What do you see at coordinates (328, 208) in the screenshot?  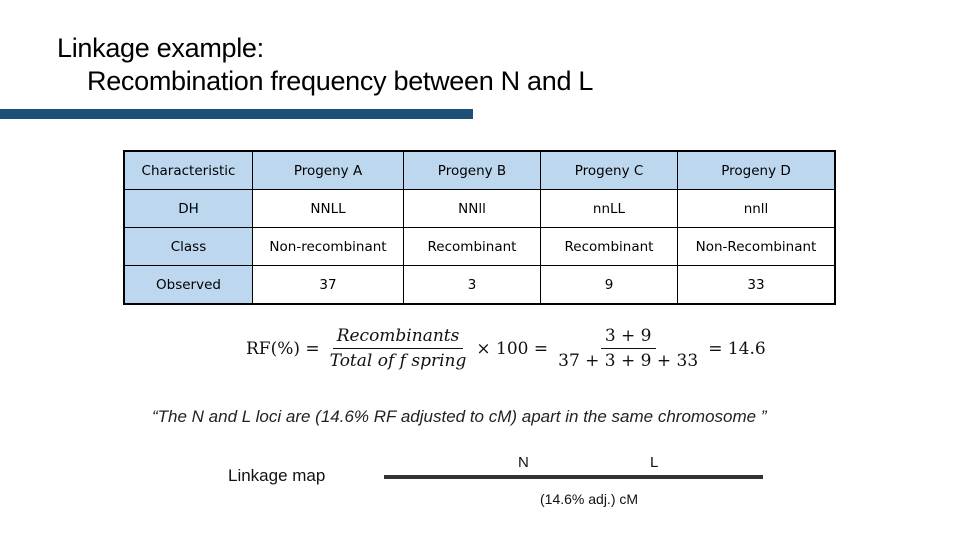 I see `table-cell: NNLL` at bounding box center [328, 208].